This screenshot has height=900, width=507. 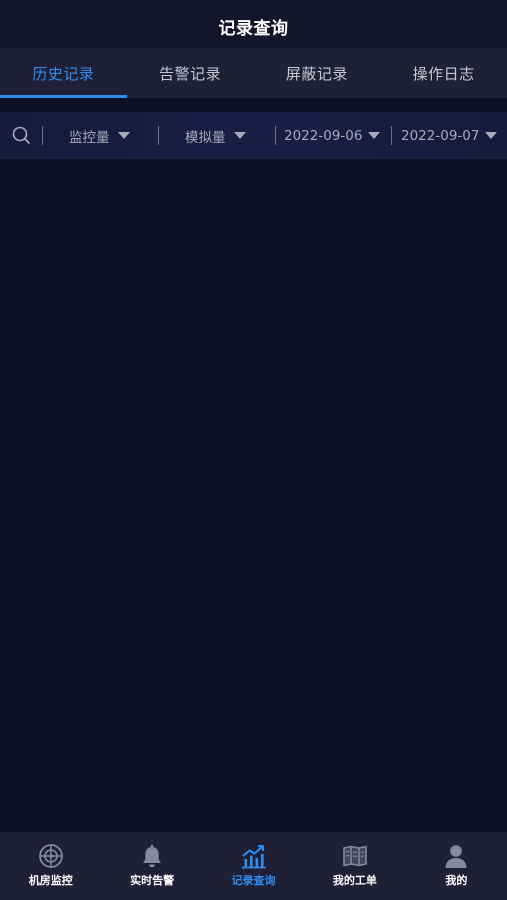 I want to click on tab-alarm-records: 告警记录, so click(x=190, y=73).